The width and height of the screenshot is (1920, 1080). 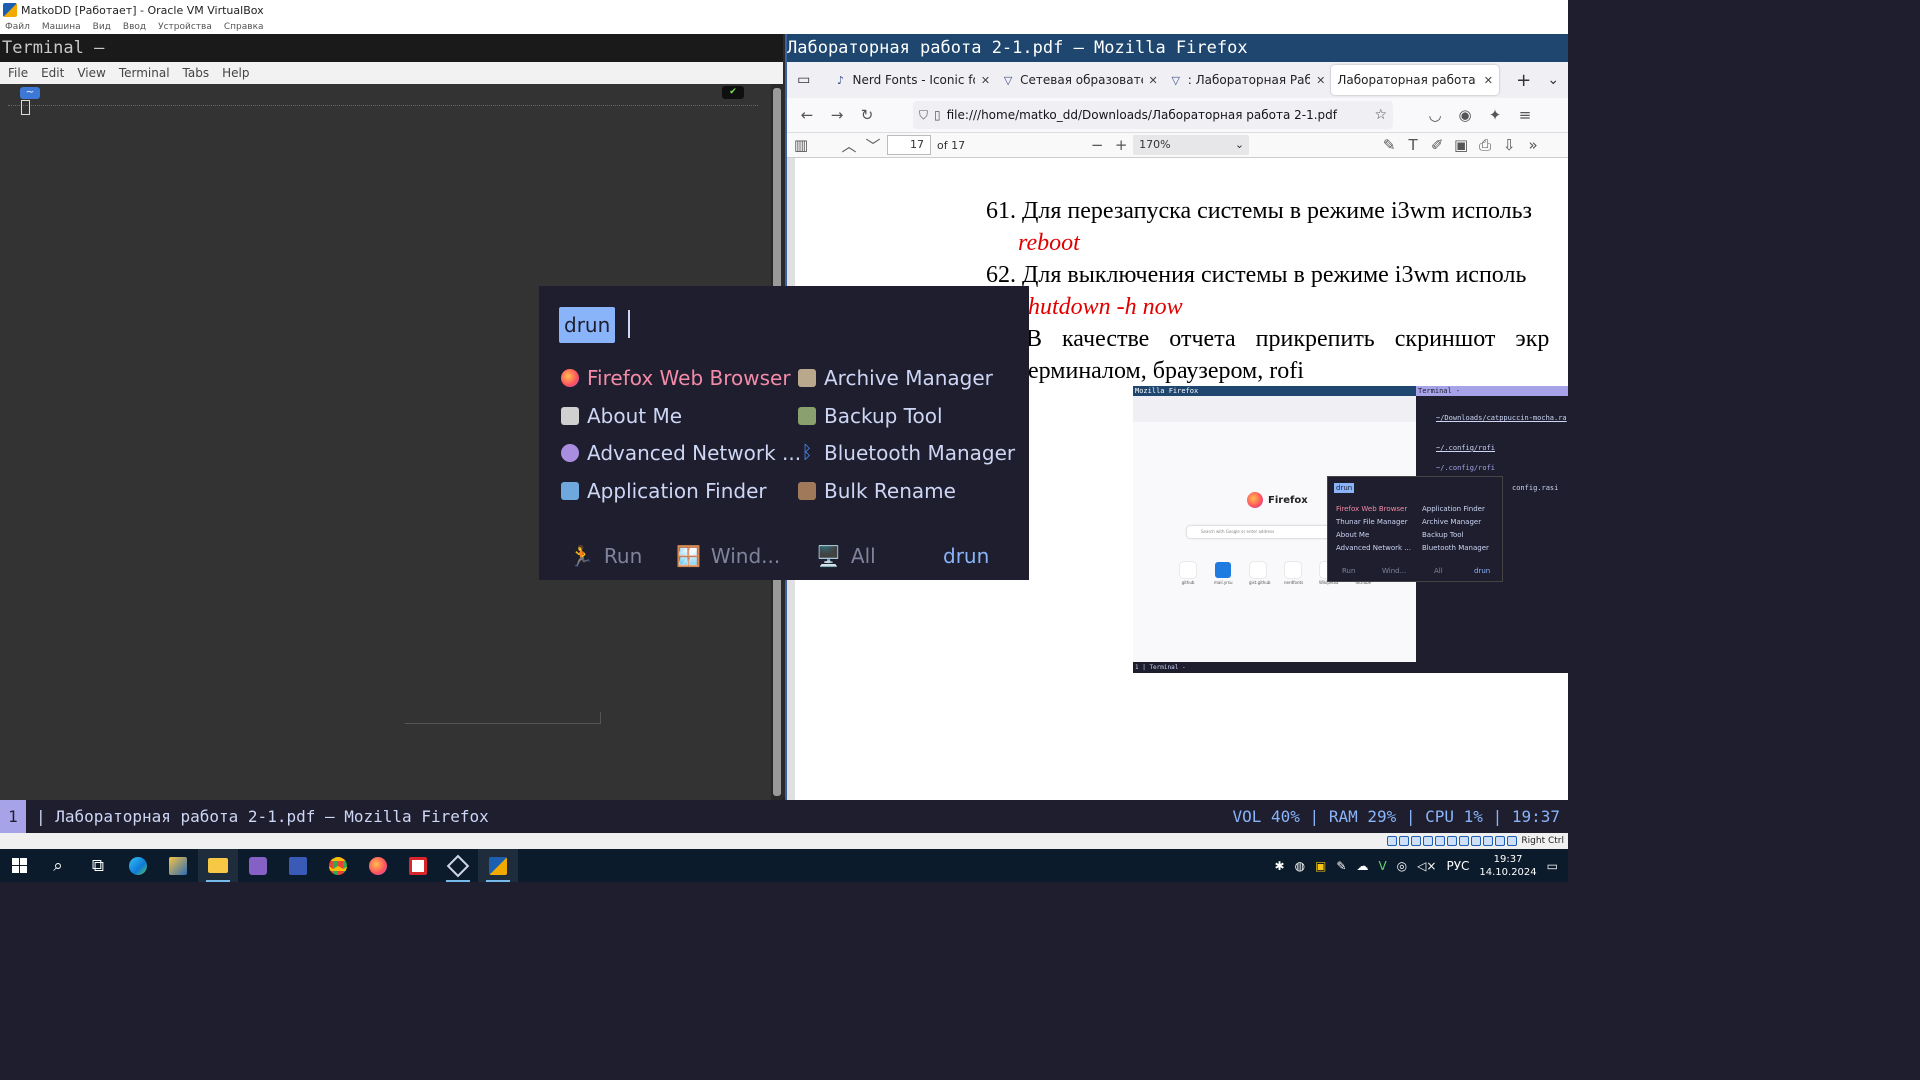 I want to click on rofi-item-archive-manager: Archive Manager, so click(x=895, y=378).